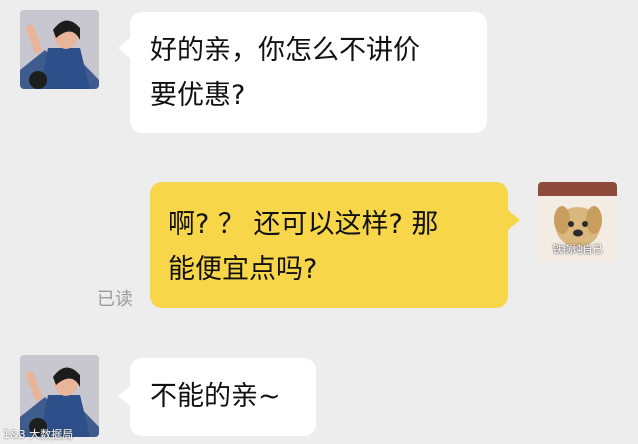 This screenshot has width=638, height=444. What do you see at coordinates (38, 434) in the screenshot?
I see `watermark: 1&3 大数据局` at bounding box center [38, 434].